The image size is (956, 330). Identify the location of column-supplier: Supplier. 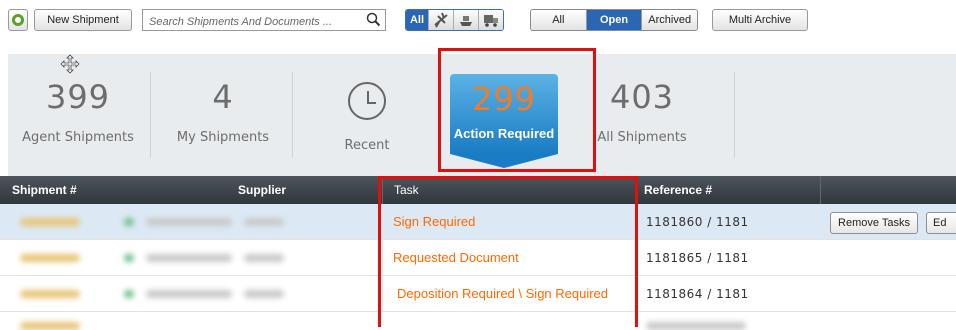
(262, 190).